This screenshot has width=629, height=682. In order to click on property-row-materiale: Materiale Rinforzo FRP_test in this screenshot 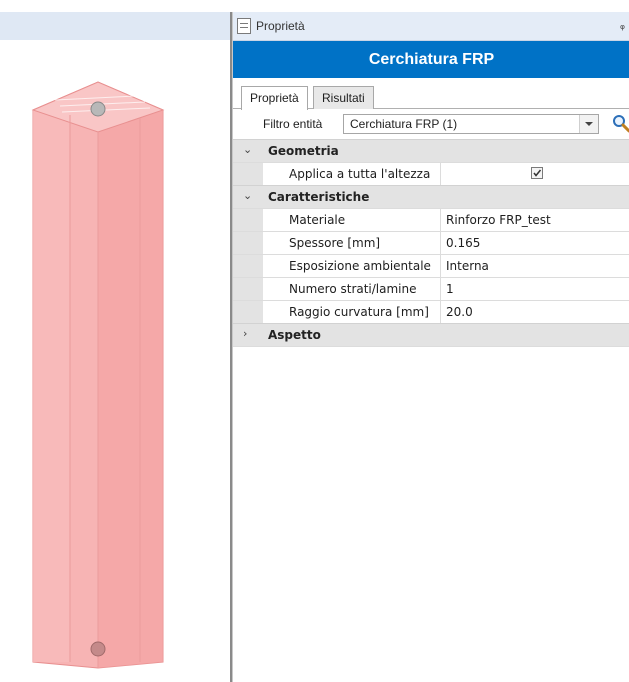, I will do `click(431, 219)`.